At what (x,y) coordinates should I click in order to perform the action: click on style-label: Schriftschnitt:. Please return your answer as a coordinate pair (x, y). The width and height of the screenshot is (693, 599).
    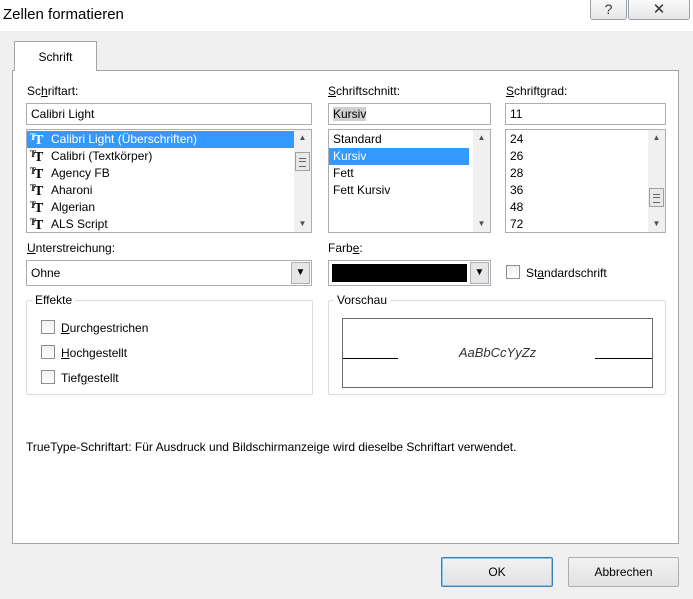
    Looking at the image, I should click on (364, 91).